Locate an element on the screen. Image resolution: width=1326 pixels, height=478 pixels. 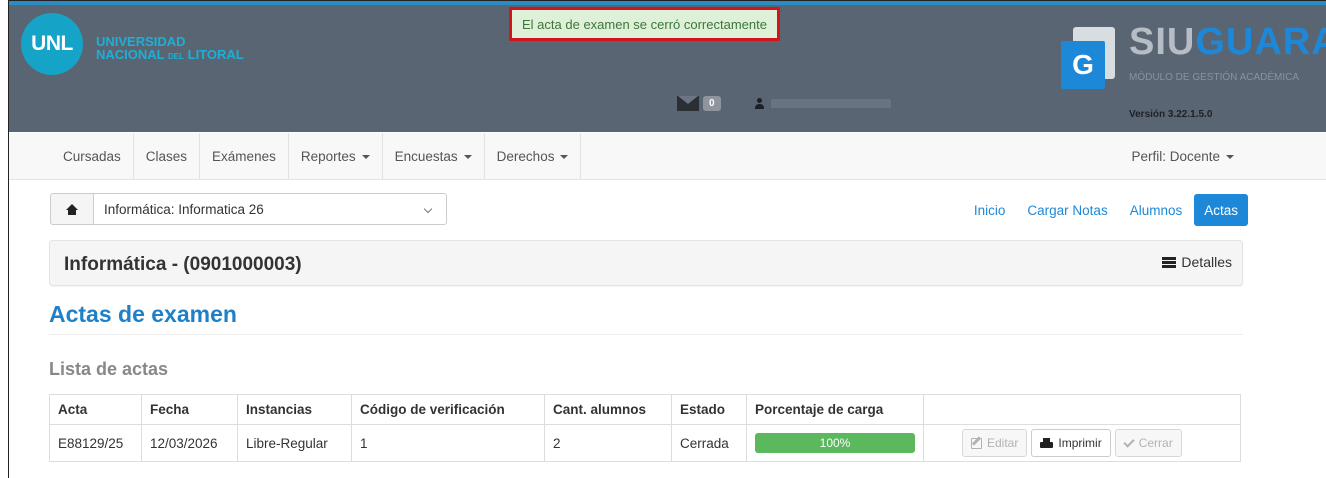
print-label: Imprimir is located at coordinates (1080, 443).